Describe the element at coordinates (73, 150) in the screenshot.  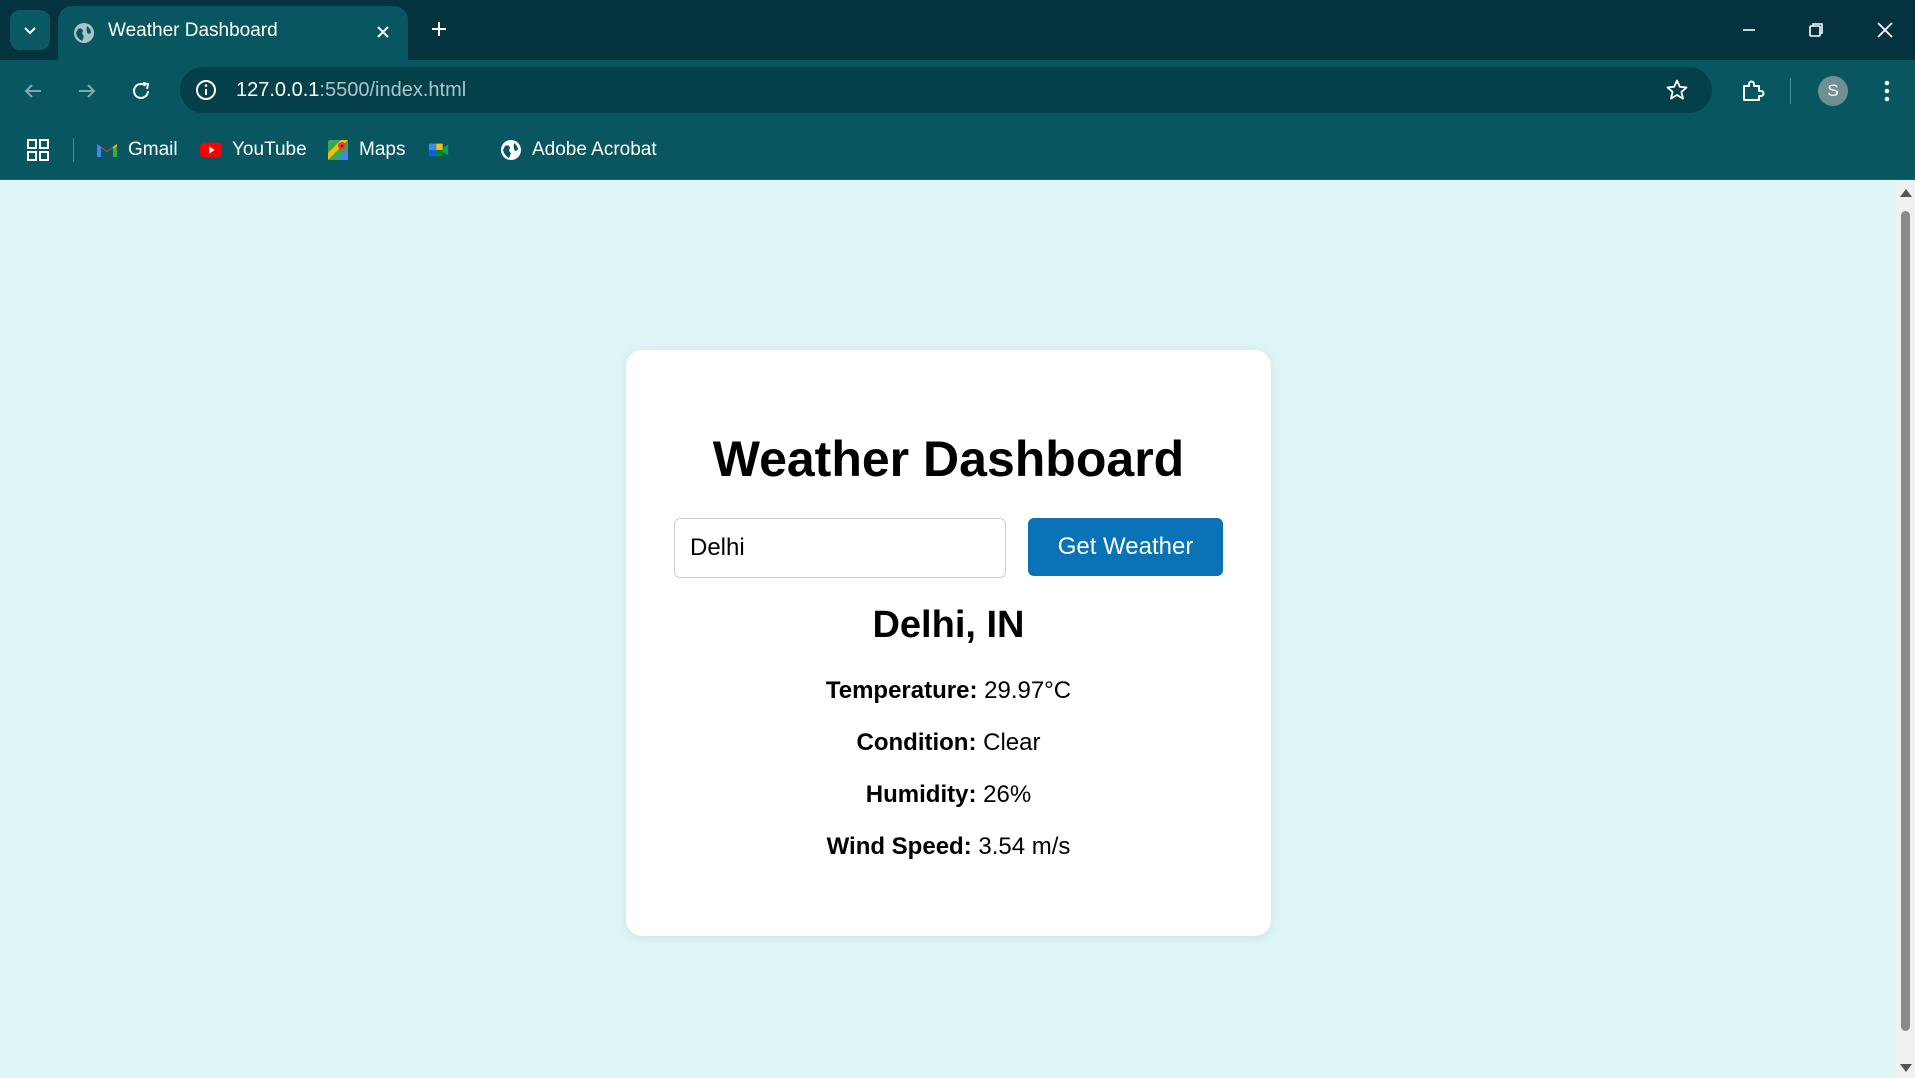
I see `bookmarks-divider` at that location.